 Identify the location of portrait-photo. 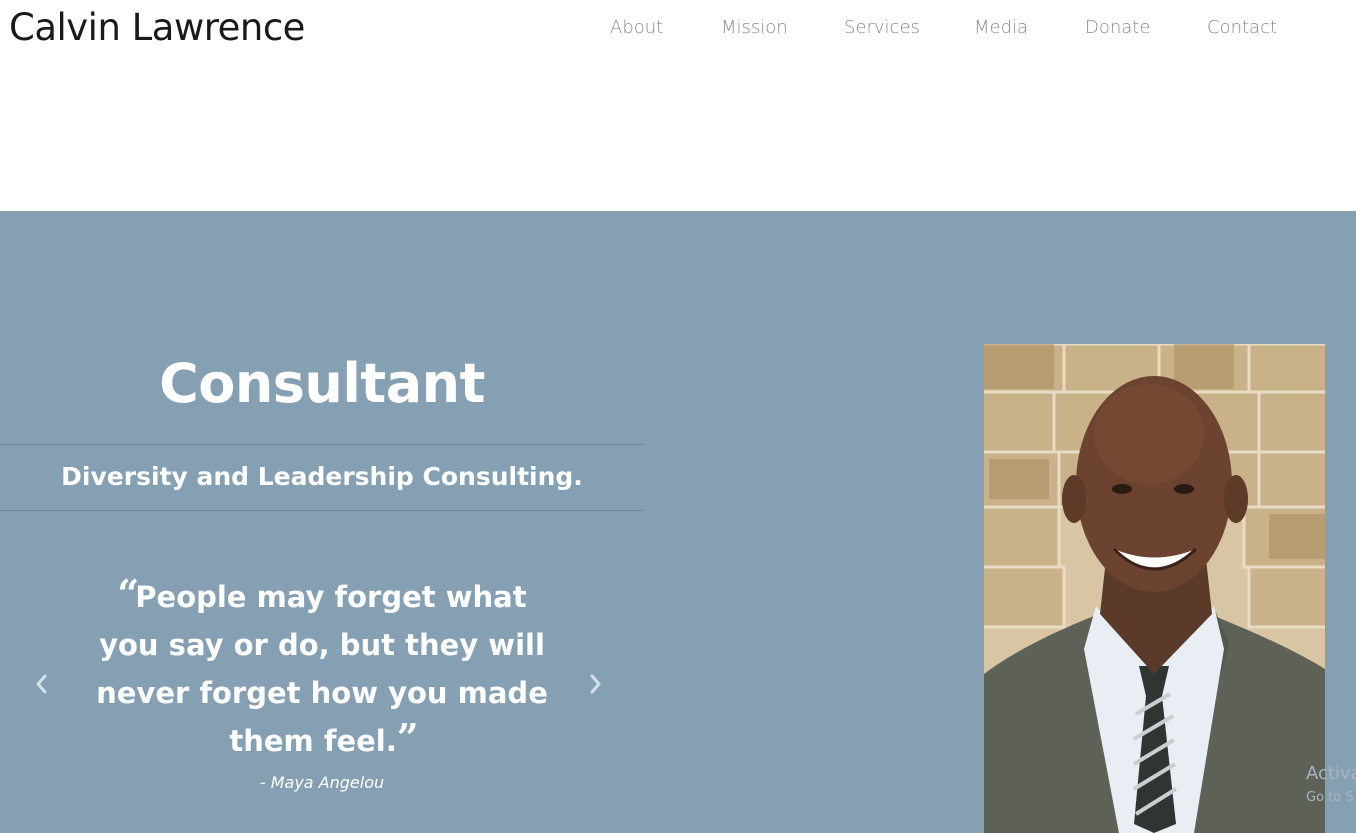
(1154, 588).